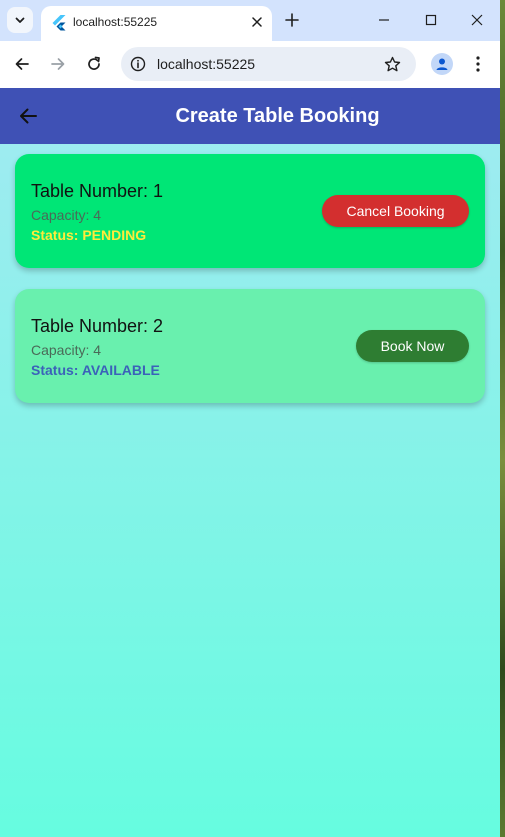 The image size is (505, 837). Describe the element at coordinates (97, 191) in the screenshot. I see `table-number: Table Number: 1` at that location.